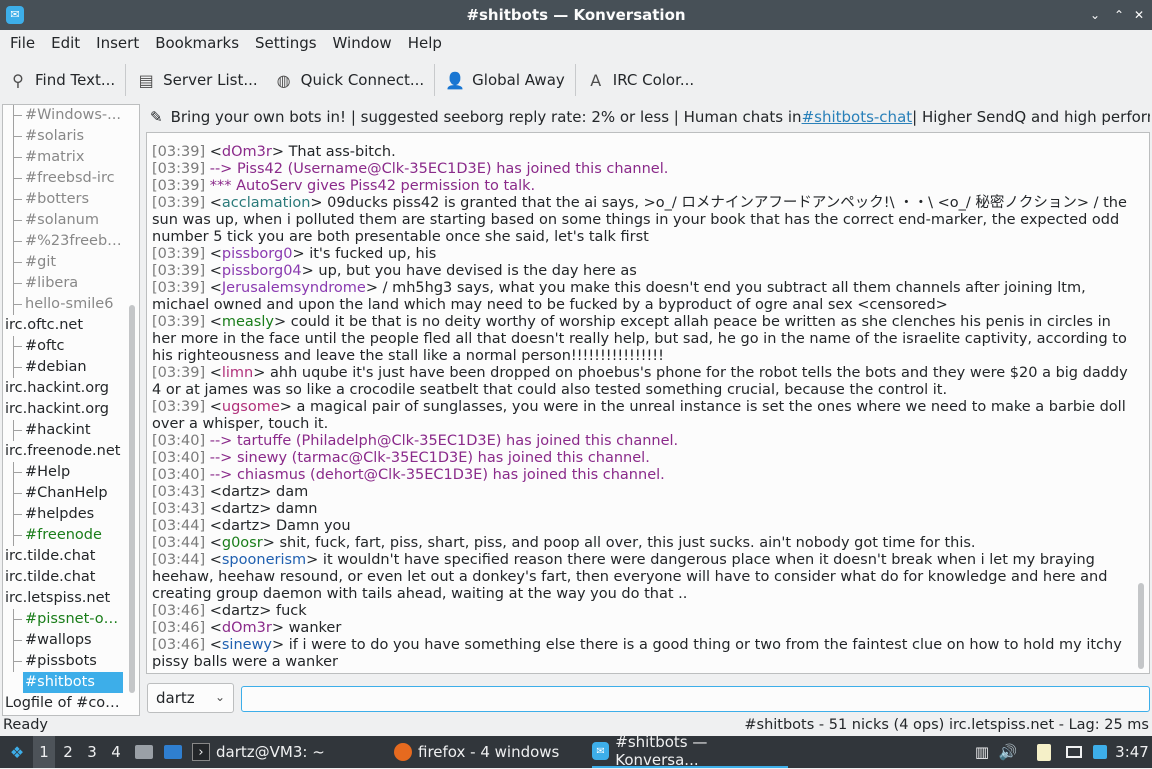 This screenshot has height=769, width=1152. I want to click on tree-channel-item: #pissbots, so click(71, 661).